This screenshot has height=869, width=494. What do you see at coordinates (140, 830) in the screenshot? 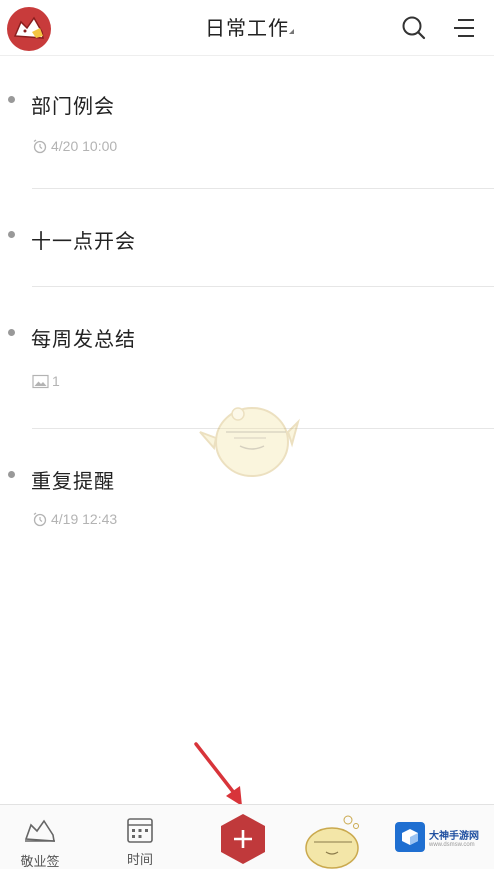
I see `calendar-icon` at bounding box center [140, 830].